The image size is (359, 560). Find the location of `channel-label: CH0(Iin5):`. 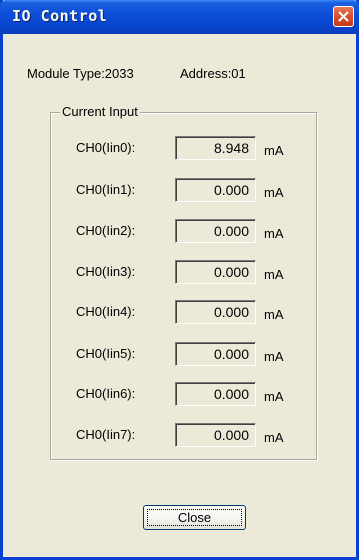

channel-label: CH0(Iin5): is located at coordinates (106, 353).